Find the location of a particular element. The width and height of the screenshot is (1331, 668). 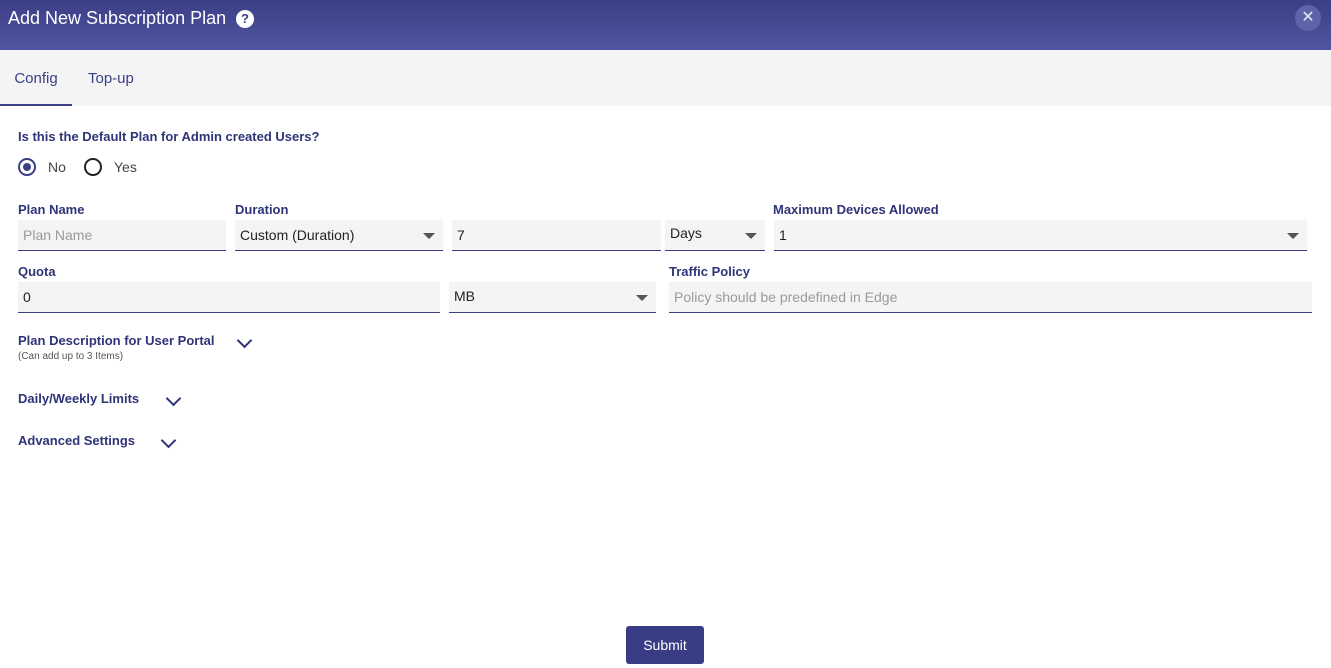

duration-amount-input: 7 is located at coordinates (556, 235).